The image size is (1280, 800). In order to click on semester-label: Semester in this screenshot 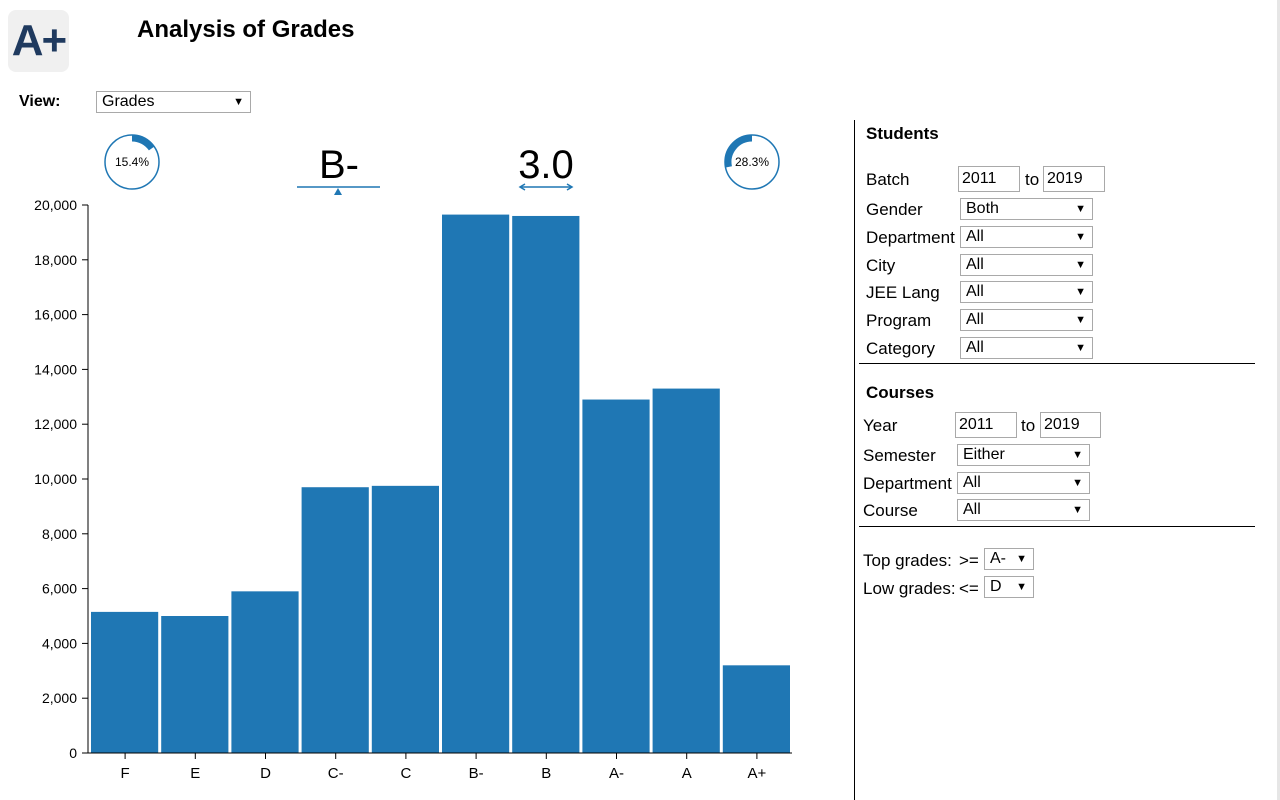, I will do `click(899, 455)`.